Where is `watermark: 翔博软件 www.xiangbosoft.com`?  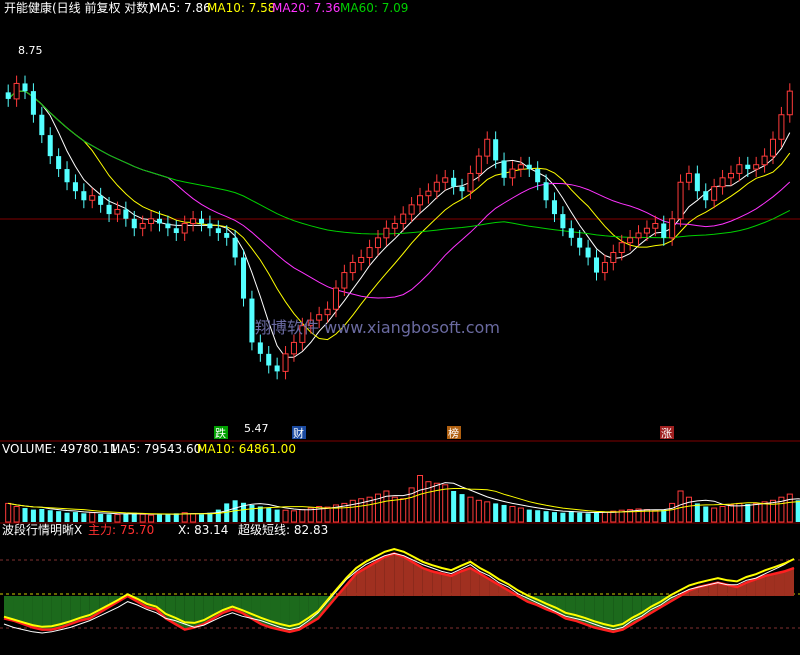 watermark: 翔博软件 www.xiangbosoft.com is located at coordinates (377, 327).